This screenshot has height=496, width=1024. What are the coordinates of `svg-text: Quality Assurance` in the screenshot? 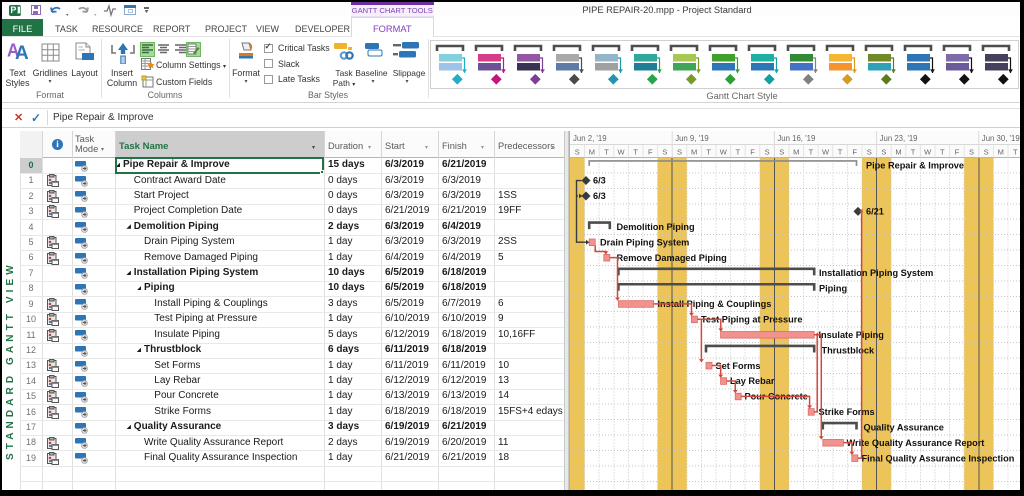 It's located at (904, 427).